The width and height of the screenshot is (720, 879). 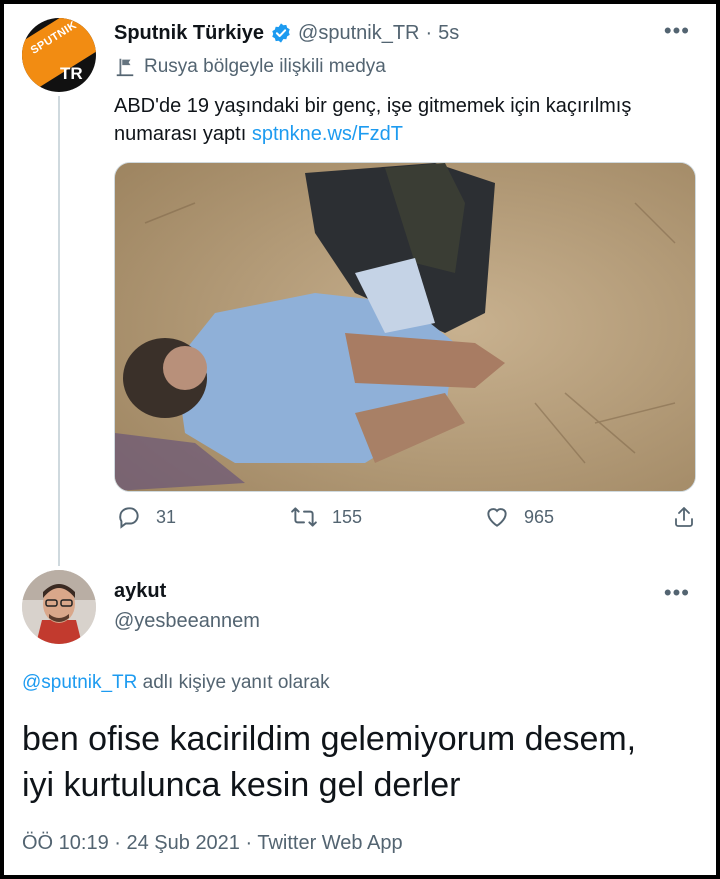 What do you see at coordinates (304, 517) in the screenshot?
I see `retweet-icon` at bounding box center [304, 517].